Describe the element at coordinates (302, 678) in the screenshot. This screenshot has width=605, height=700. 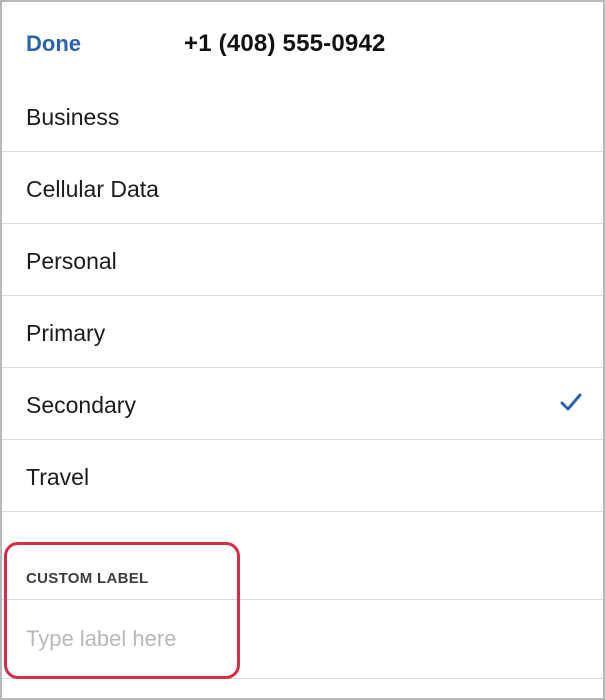
I see `custom-label-bottom-divider` at that location.